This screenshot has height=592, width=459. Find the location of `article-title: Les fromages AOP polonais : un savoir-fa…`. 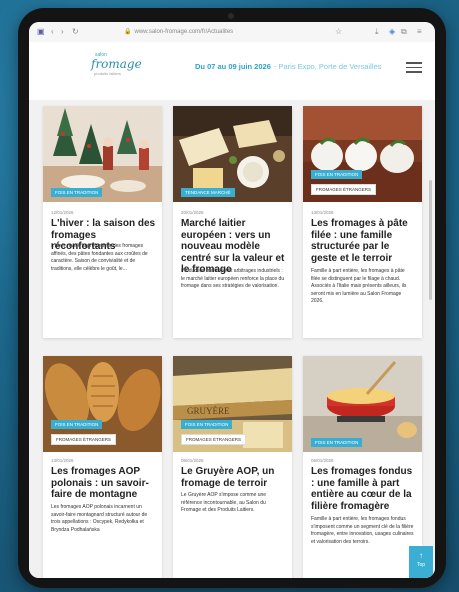

article-title: Les fromages AOP polonais : un savoir-fa… is located at coordinates (104, 483).